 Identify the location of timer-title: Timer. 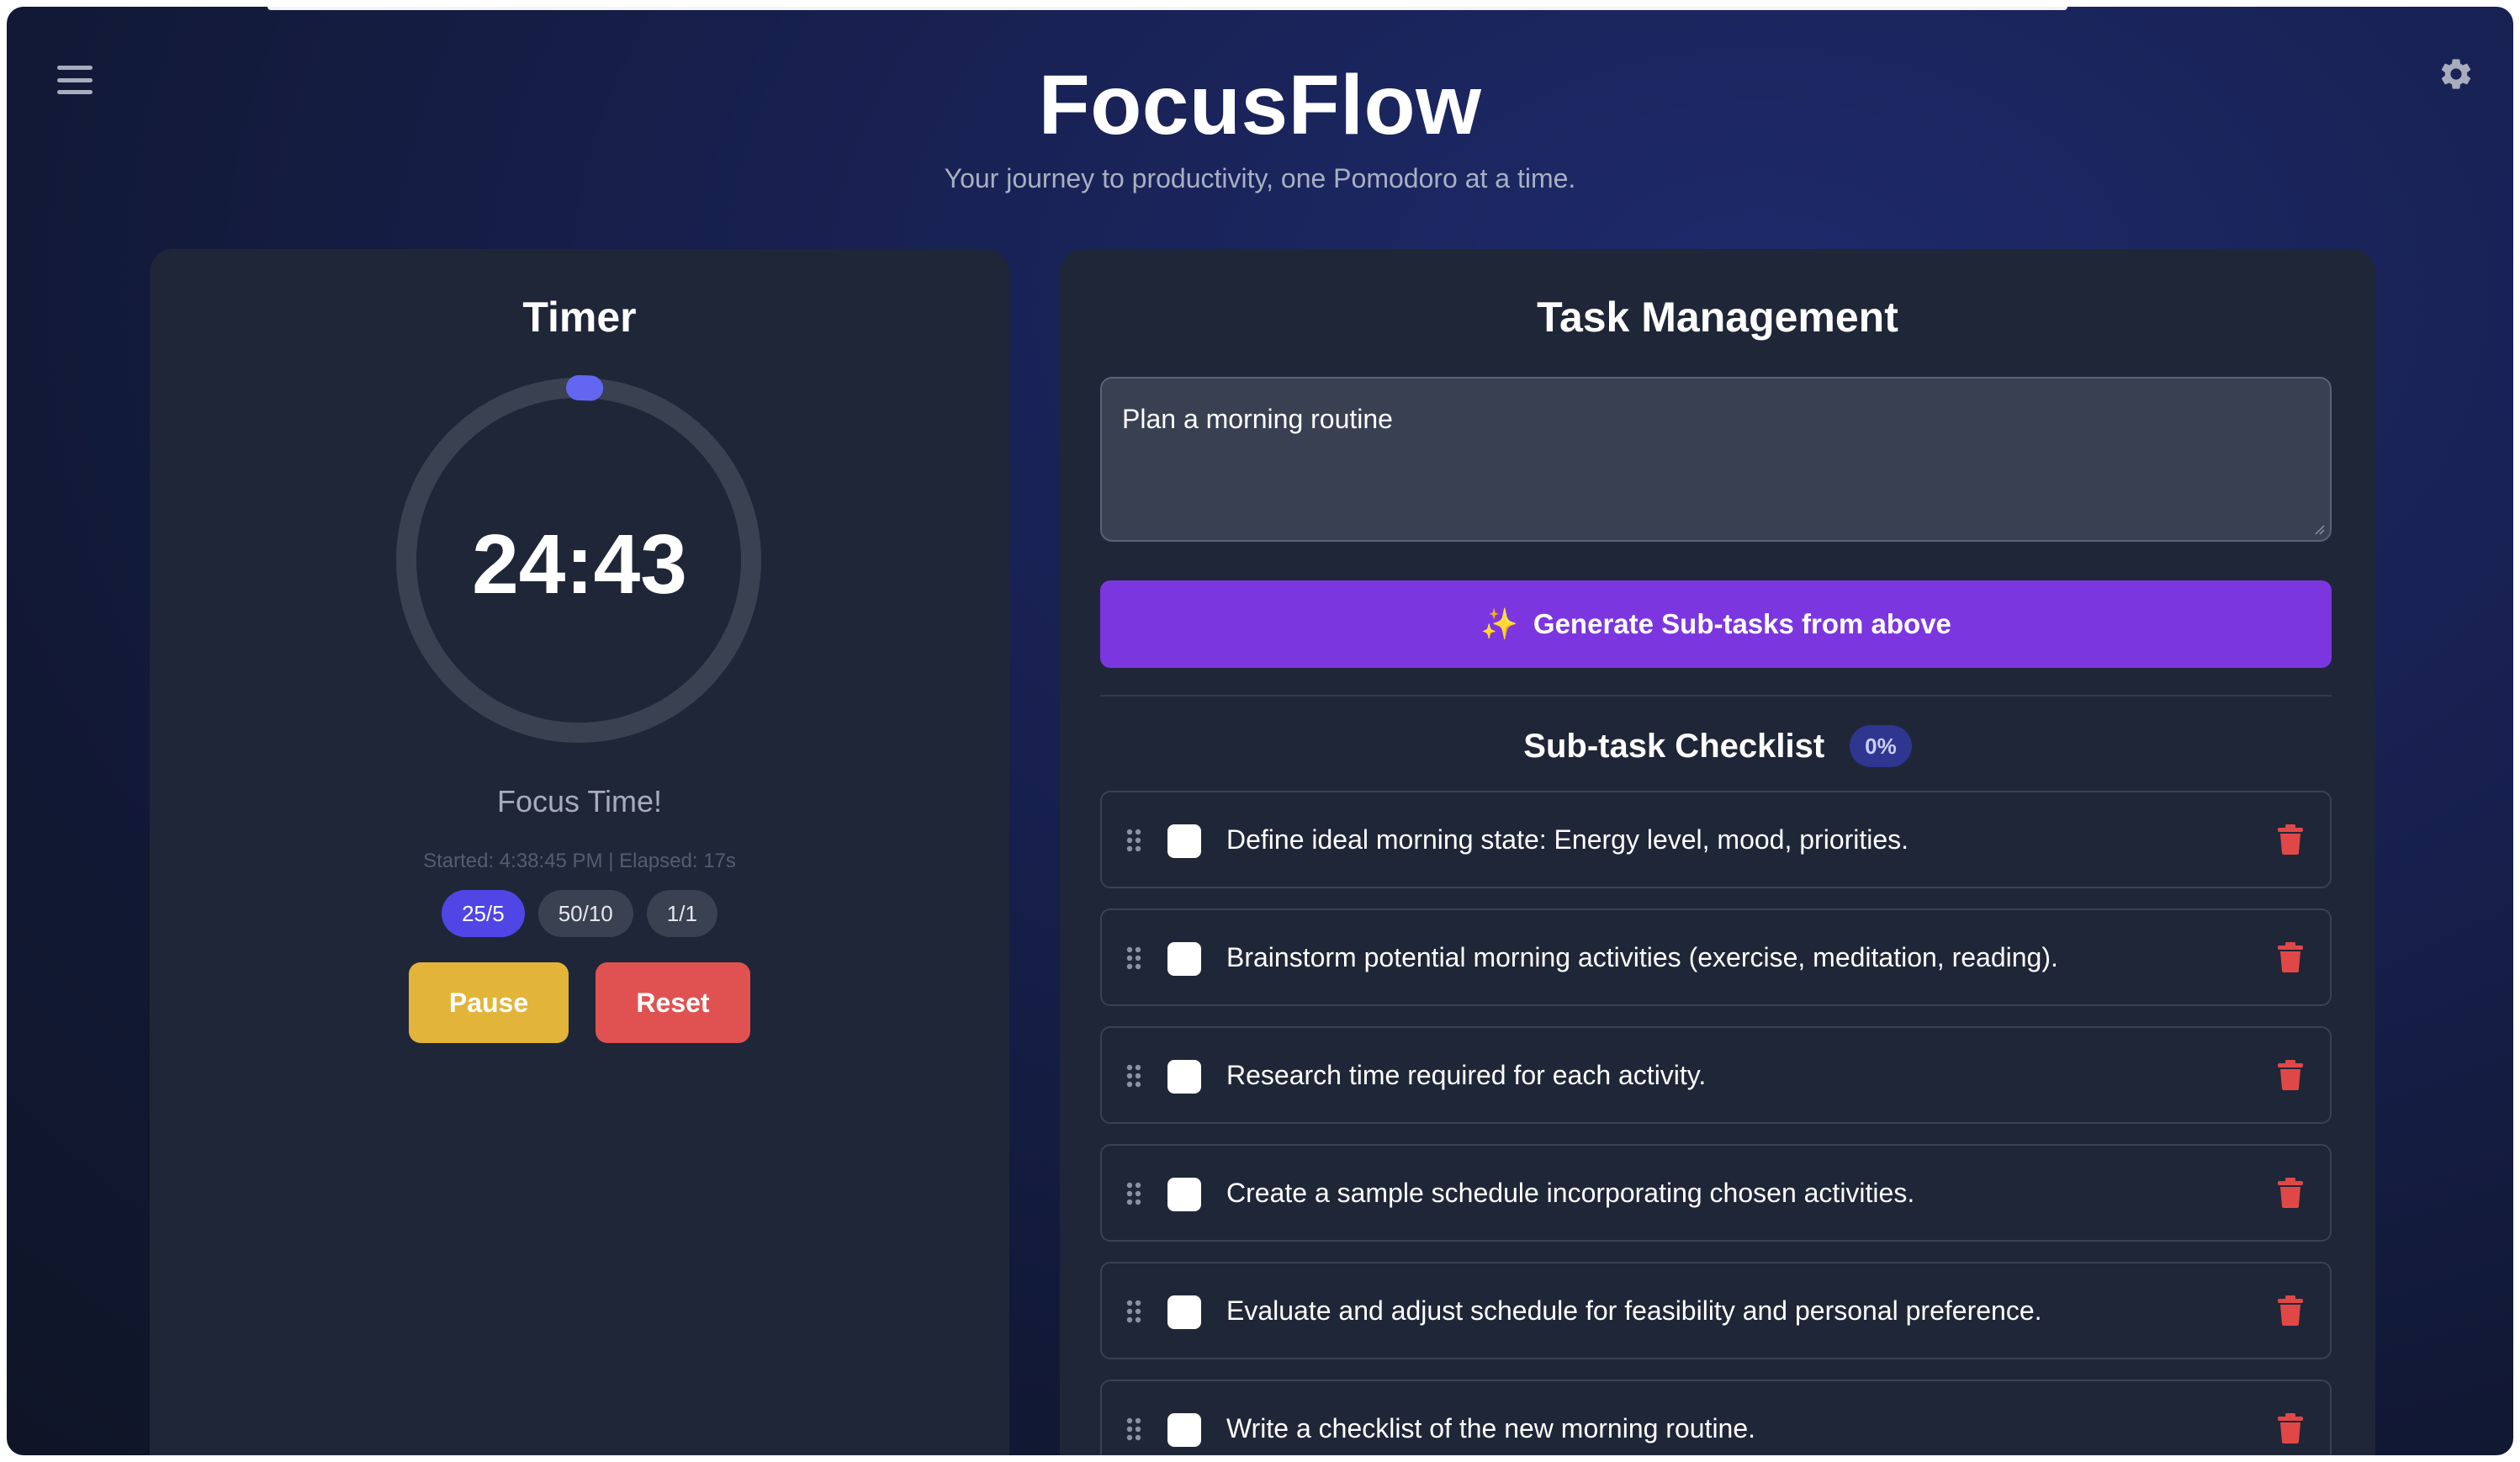
(579, 317).